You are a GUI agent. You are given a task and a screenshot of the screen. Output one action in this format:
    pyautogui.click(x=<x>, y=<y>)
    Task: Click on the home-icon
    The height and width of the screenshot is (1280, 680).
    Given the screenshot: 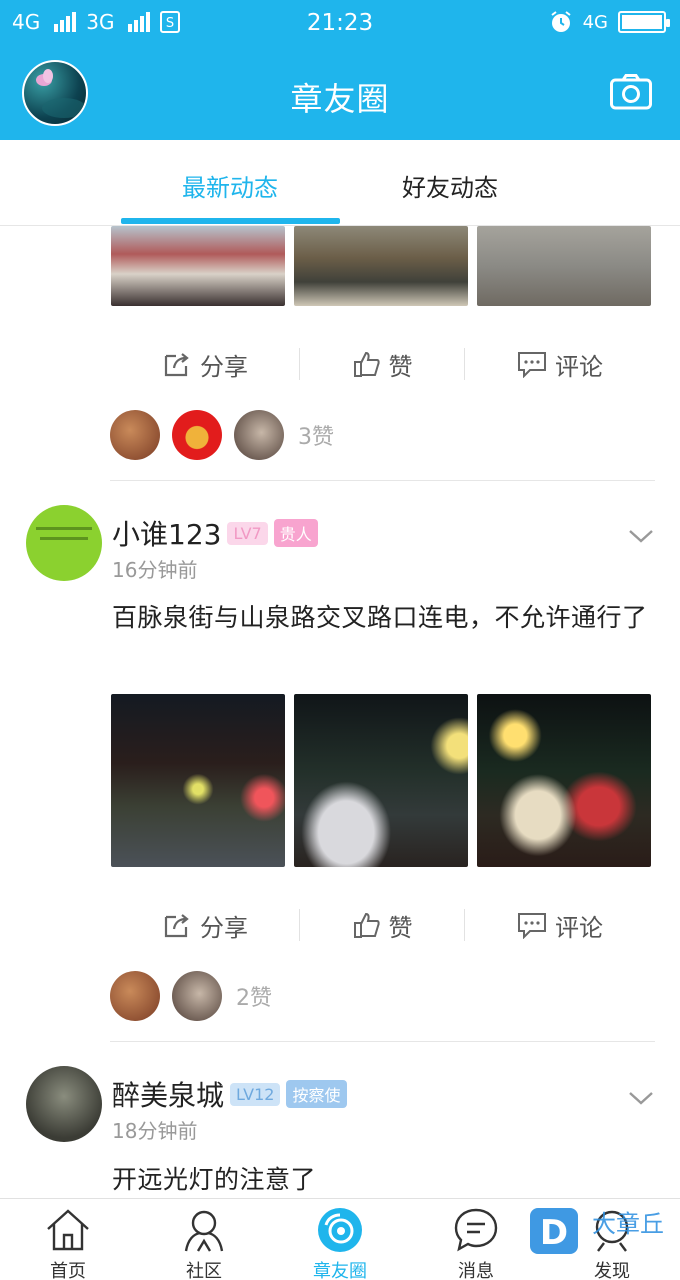 What is the action you would take?
    pyautogui.click(x=68, y=1230)
    